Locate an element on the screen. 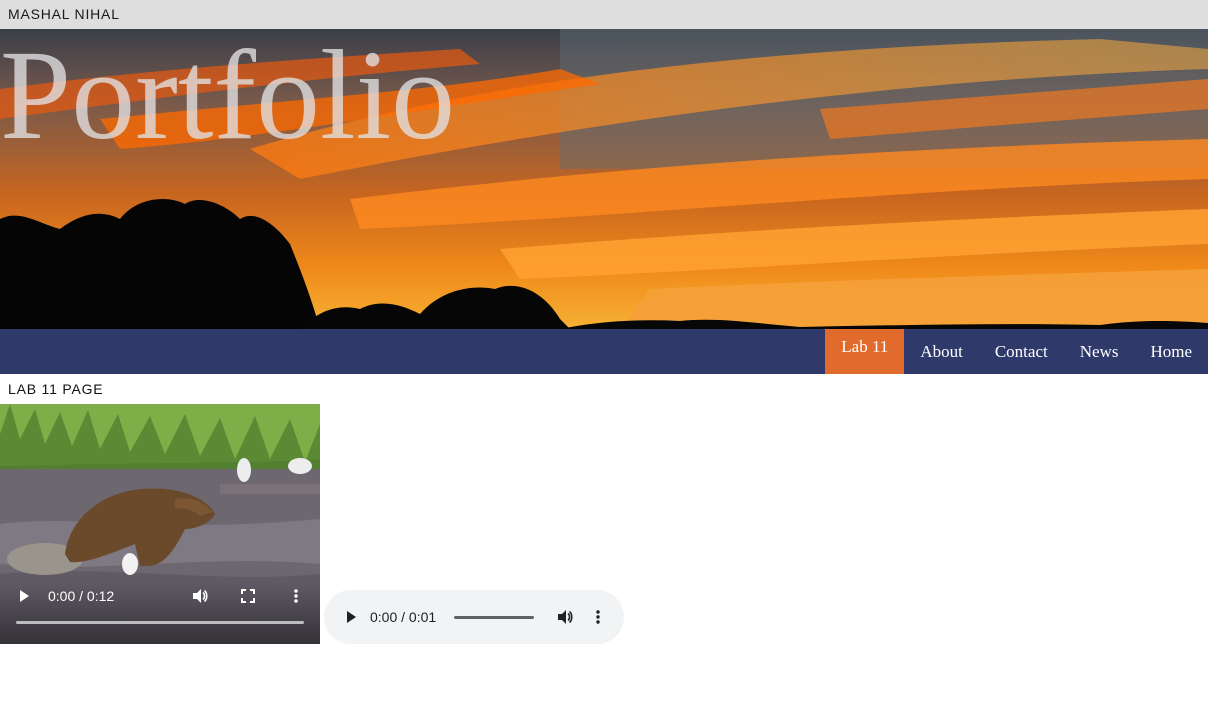 Image resolution: width=1208 pixels, height=716 pixels. audio-player: 0:00 / 0:01 is located at coordinates (474, 617).